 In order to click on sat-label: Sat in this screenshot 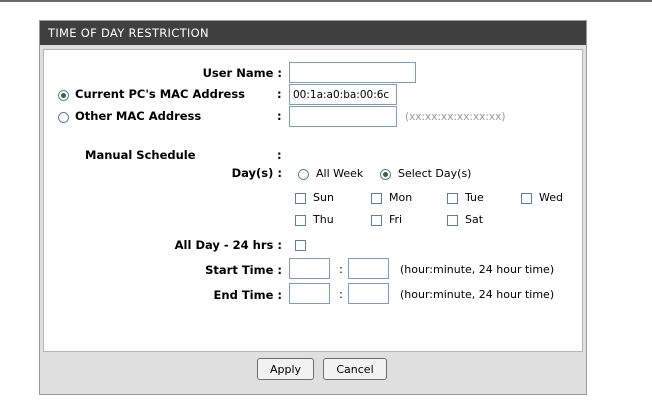, I will do `click(474, 219)`.